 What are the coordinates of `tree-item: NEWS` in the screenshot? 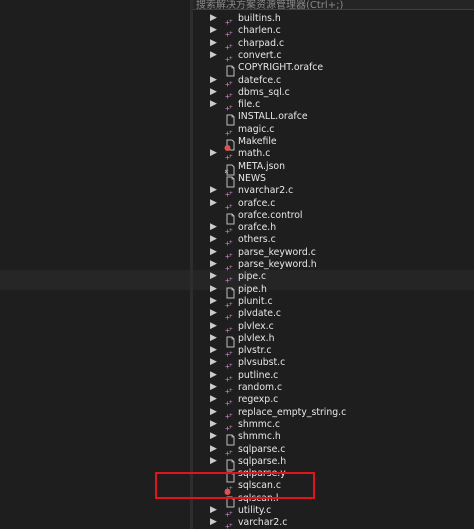 It's located at (333, 180).